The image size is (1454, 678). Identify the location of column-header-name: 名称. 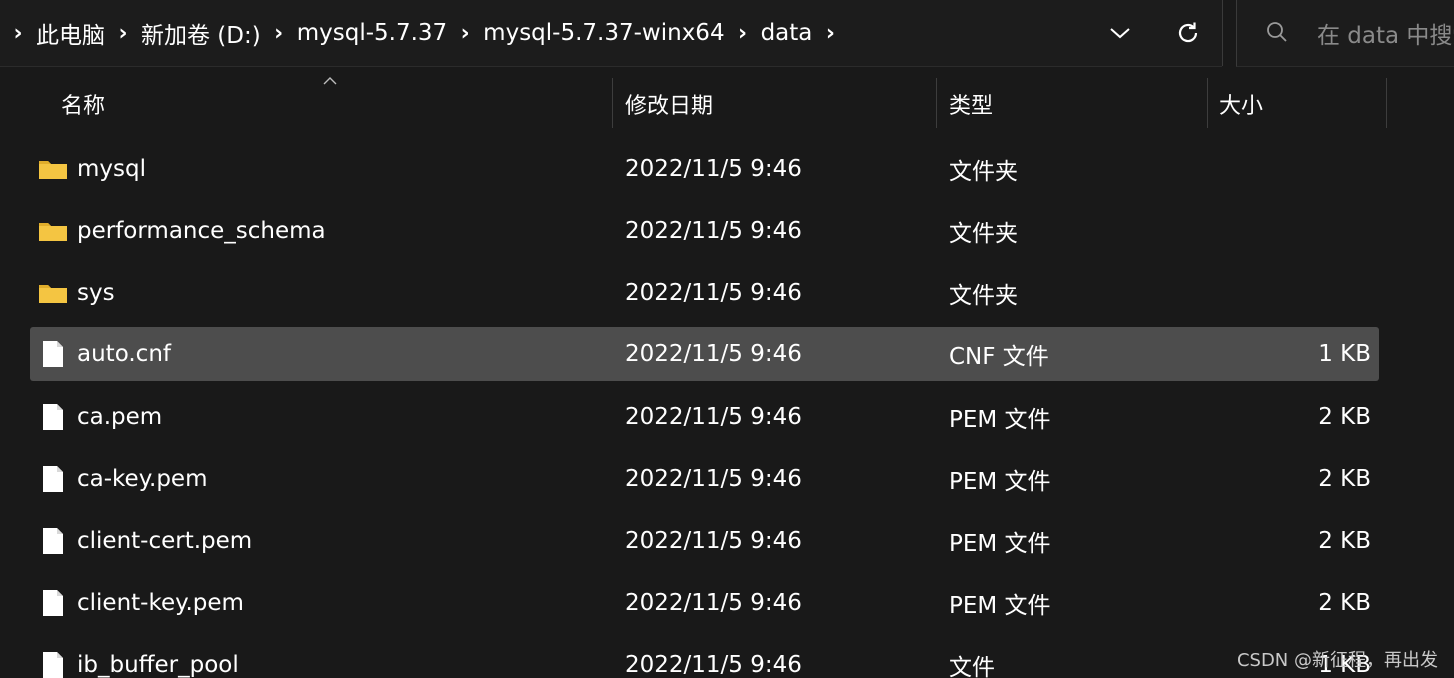
(83, 104).